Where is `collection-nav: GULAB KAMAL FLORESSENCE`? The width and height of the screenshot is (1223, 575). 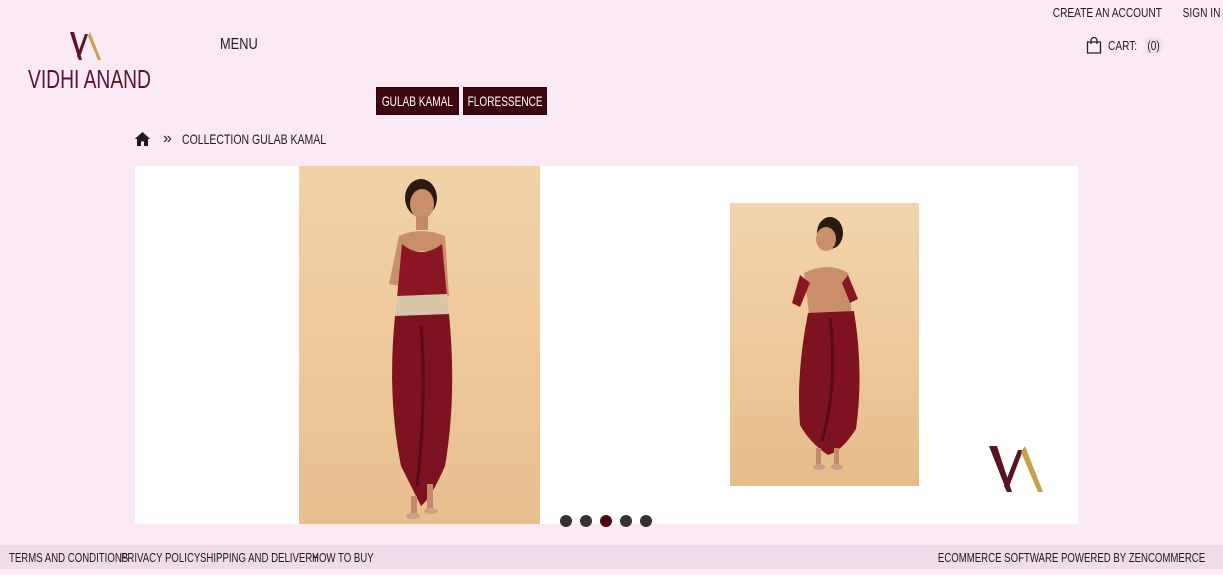
collection-nav: GULAB KAMAL FLORESSENCE is located at coordinates (461, 101).